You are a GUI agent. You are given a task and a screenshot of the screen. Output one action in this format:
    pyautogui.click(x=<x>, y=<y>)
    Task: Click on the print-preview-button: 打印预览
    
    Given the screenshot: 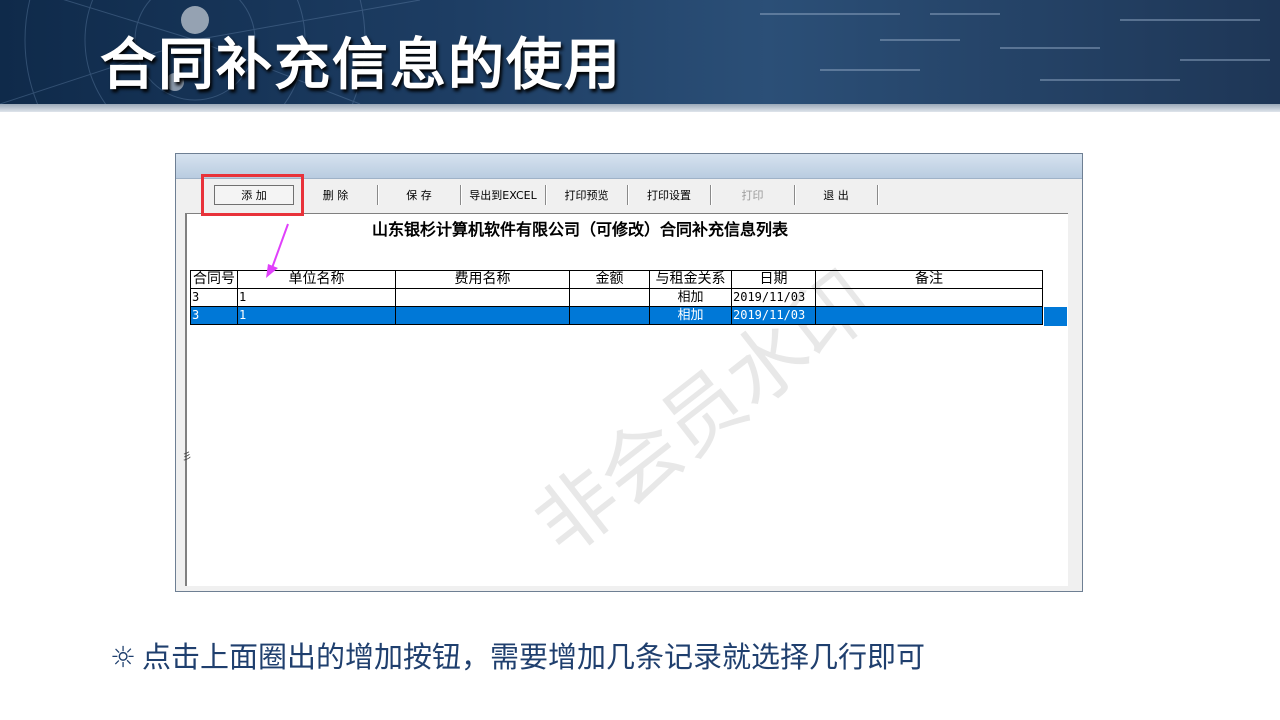 What is the action you would take?
    pyautogui.click(x=586, y=195)
    